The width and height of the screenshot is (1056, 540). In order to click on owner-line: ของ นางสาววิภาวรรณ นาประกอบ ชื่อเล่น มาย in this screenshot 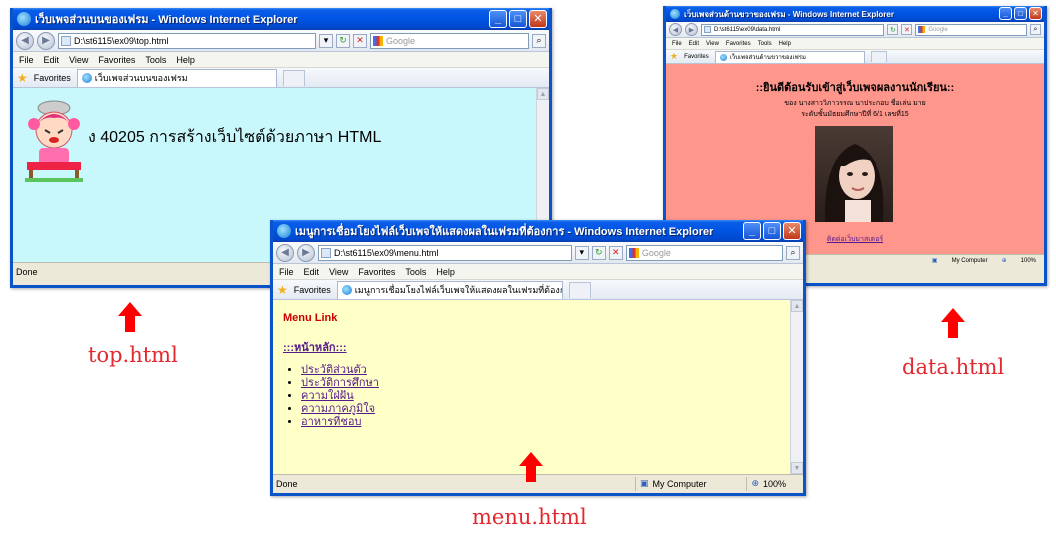, I will do `click(855, 103)`.